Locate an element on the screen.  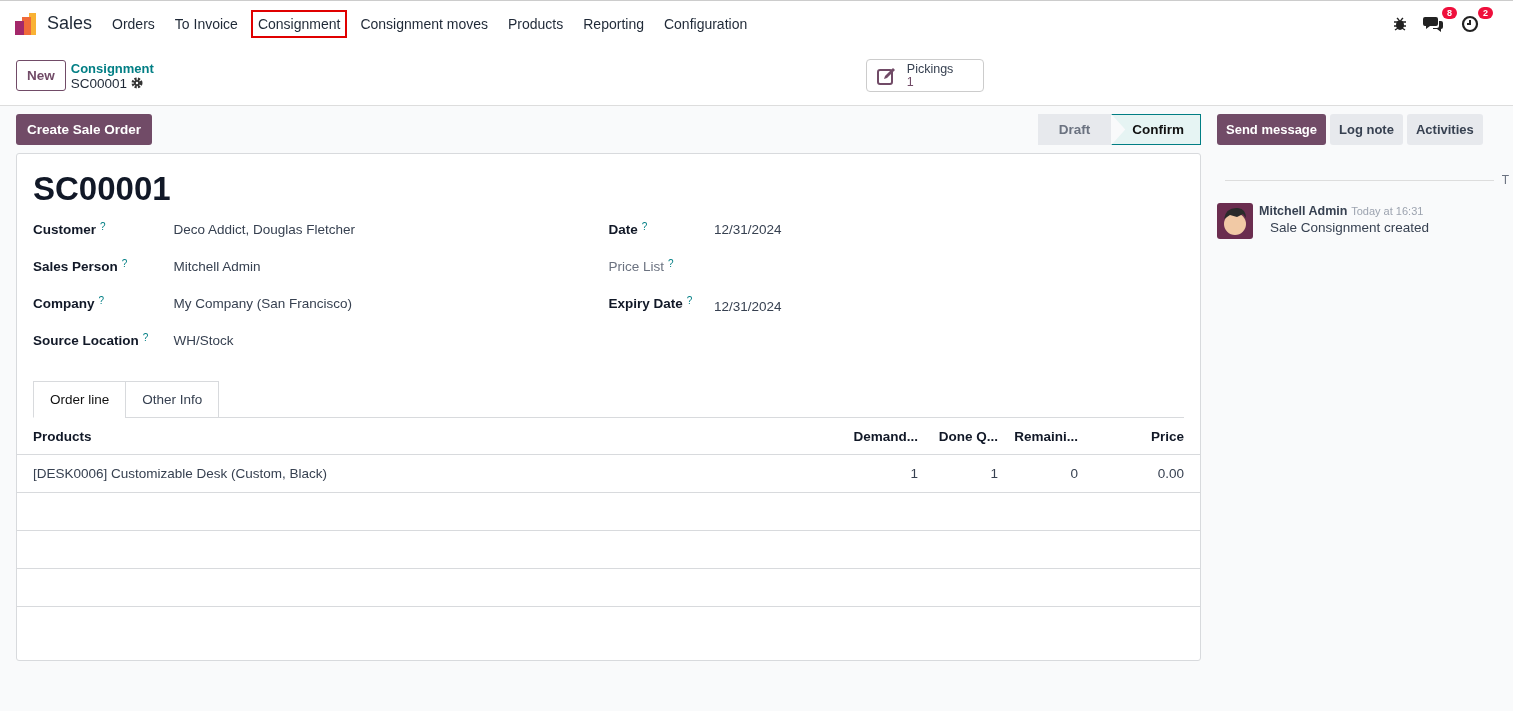
field-label: Customer is located at coordinates (64, 229).